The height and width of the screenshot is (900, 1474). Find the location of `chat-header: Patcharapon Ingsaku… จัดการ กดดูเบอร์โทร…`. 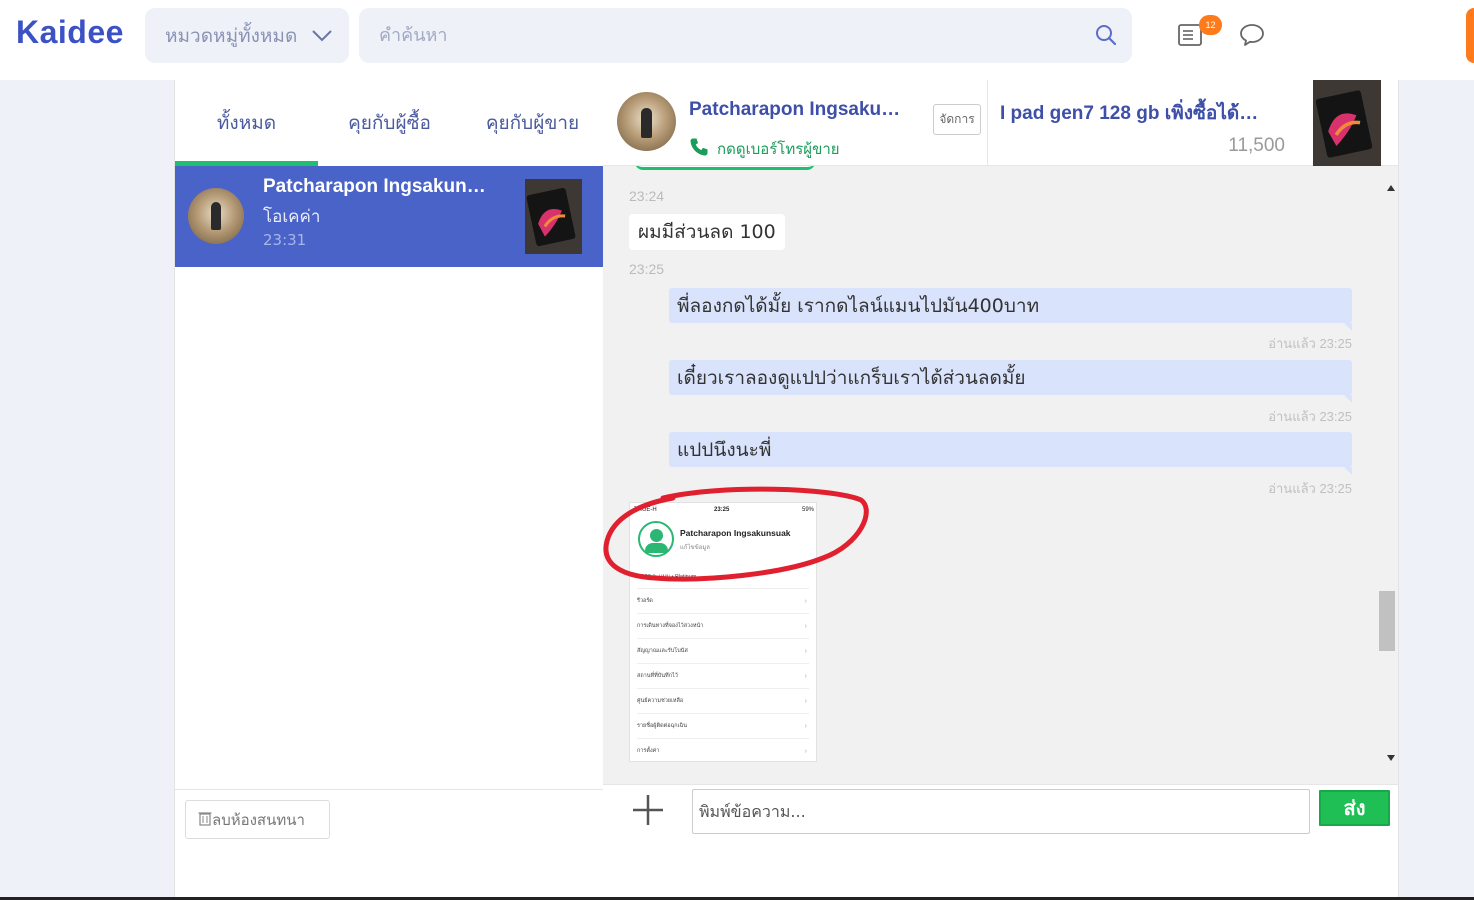

chat-header: Patcharapon Ingsaku… จัดการ กดดูเบอร์โทร… is located at coordinates (1000, 123).